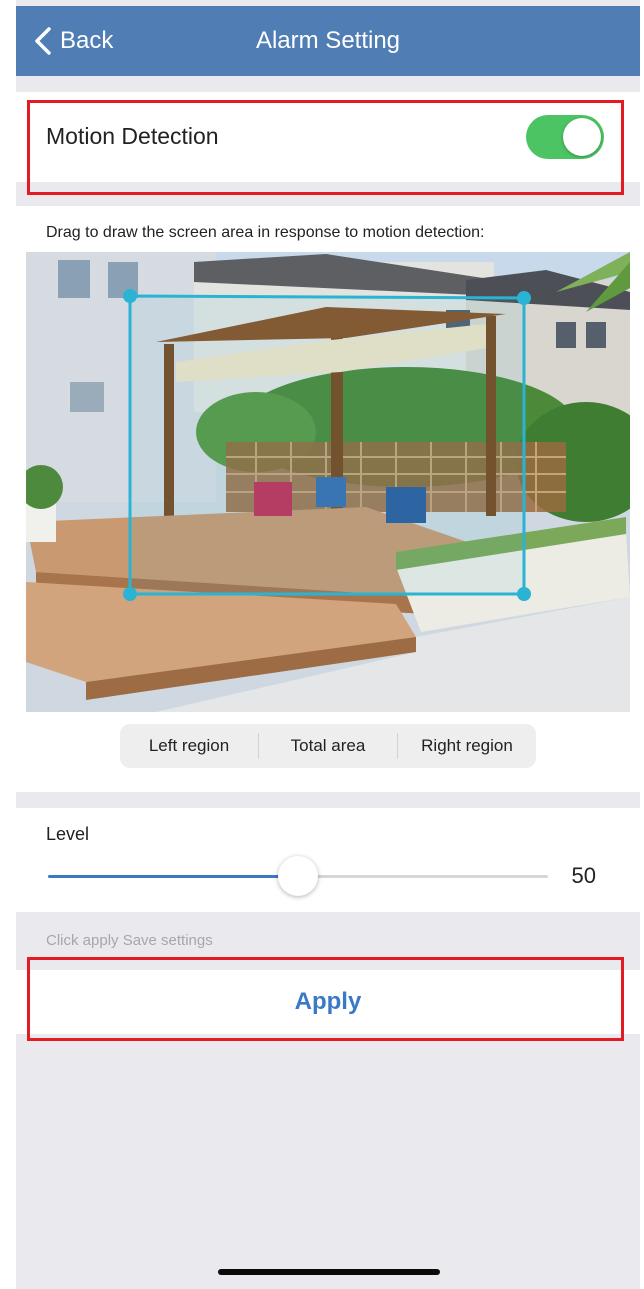 The height and width of the screenshot is (1289, 644). I want to click on level-section: Level 50, so click(328, 860).